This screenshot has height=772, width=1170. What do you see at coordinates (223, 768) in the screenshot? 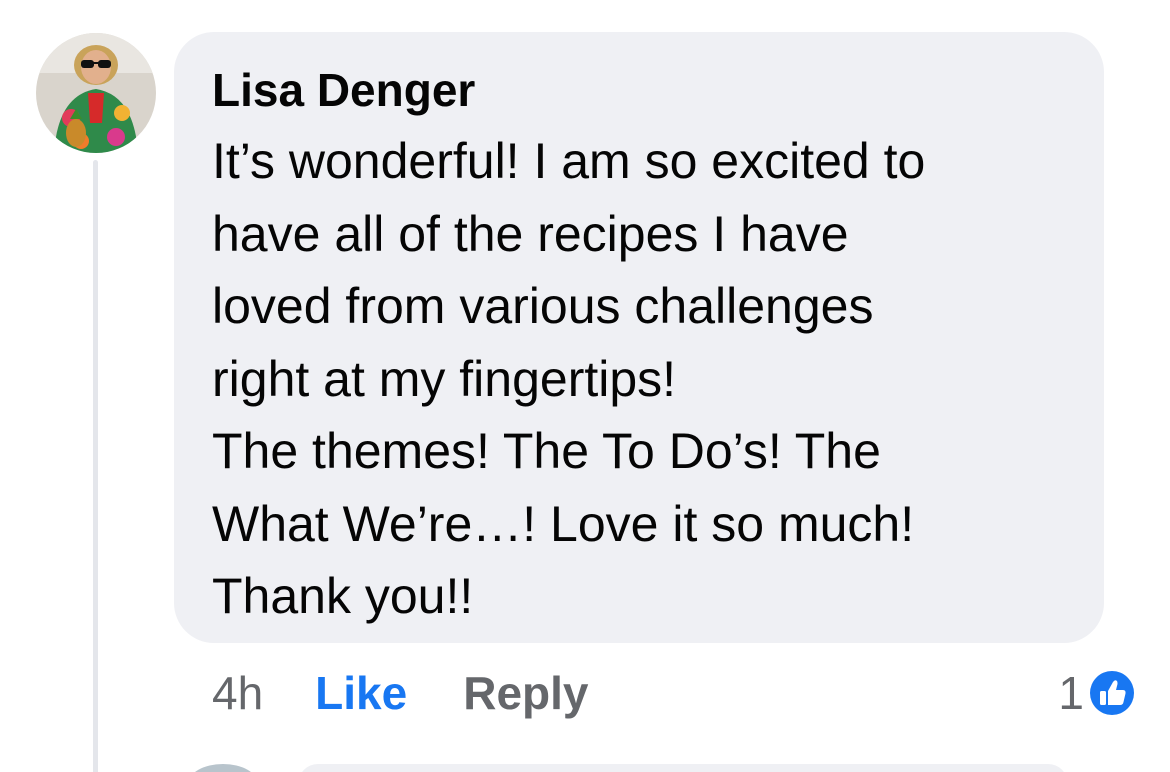
I see `next-comment-avatar` at bounding box center [223, 768].